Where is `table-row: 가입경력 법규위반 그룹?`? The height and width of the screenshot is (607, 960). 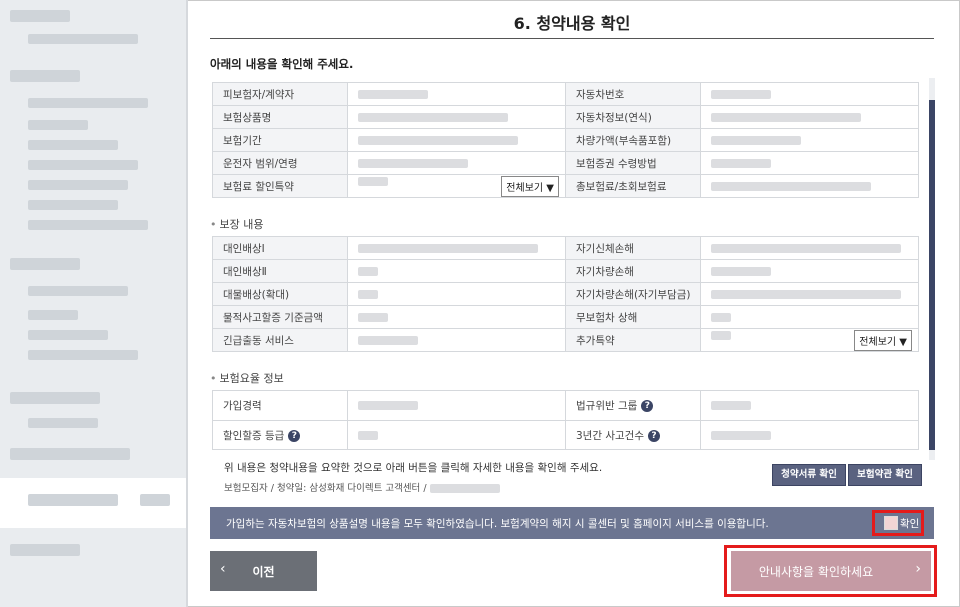
table-row: 가입경력 법규위반 그룹? is located at coordinates (565, 405).